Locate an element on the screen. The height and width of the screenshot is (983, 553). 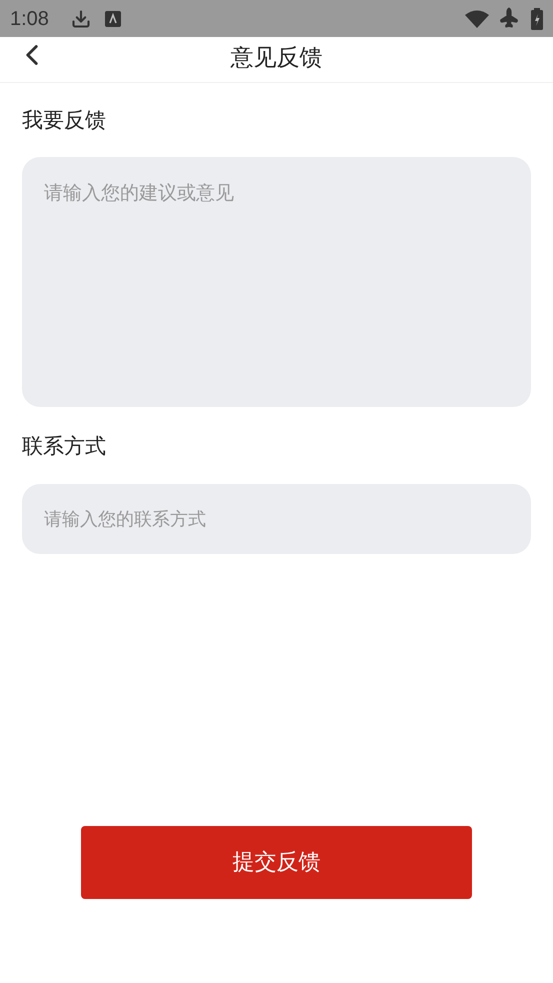
contact-field: 请输入您的联系方式 is located at coordinates (276, 519).